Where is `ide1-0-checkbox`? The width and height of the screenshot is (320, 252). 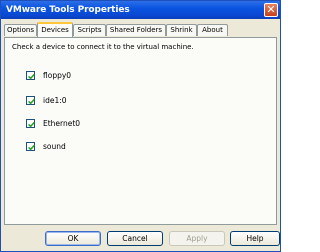 ide1-0-checkbox is located at coordinates (30, 100).